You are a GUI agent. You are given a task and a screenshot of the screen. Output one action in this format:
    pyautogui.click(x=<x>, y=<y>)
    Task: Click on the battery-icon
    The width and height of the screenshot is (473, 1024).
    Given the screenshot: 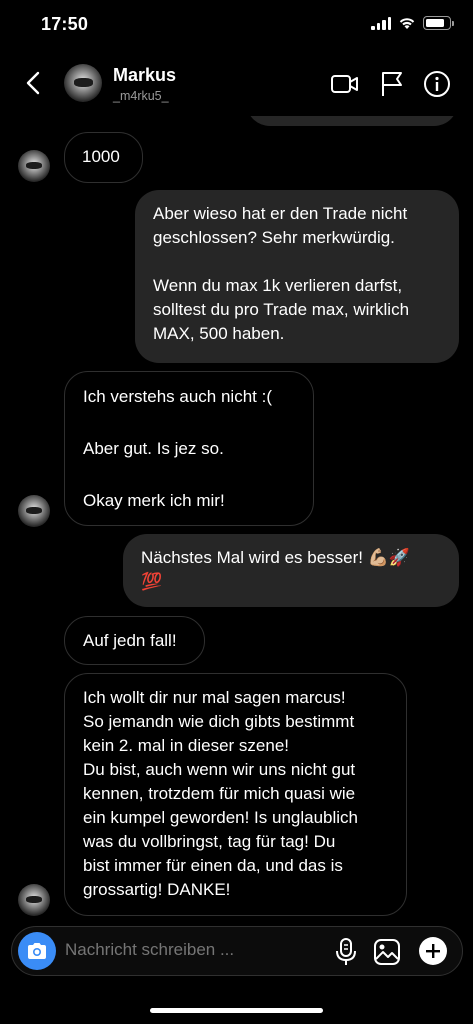 What is the action you would take?
    pyautogui.click(x=438, y=23)
    